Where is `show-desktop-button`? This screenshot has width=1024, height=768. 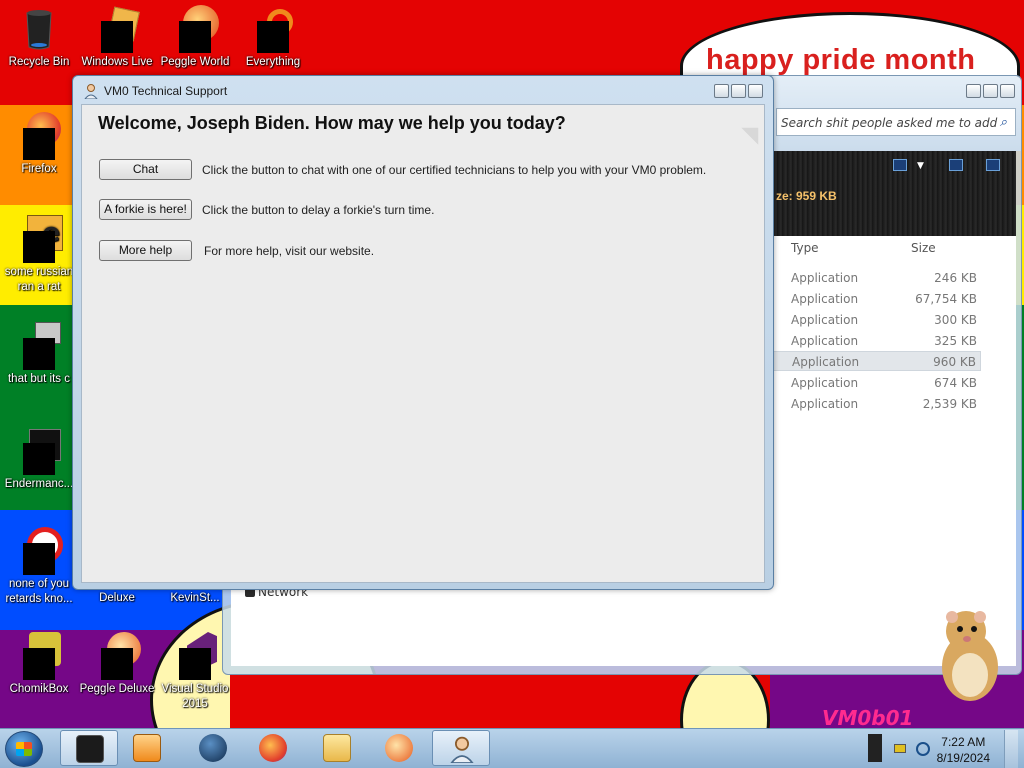 show-desktop-button is located at coordinates (1011, 749).